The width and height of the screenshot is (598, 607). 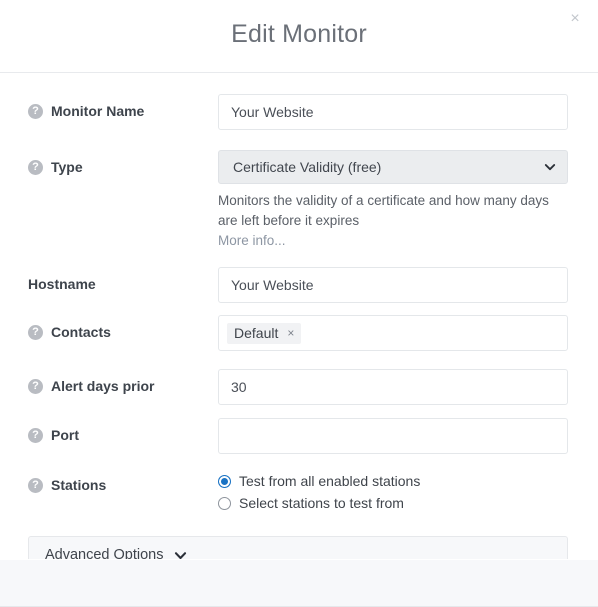 I want to click on alert-days-prior-input, so click(x=393, y=387).